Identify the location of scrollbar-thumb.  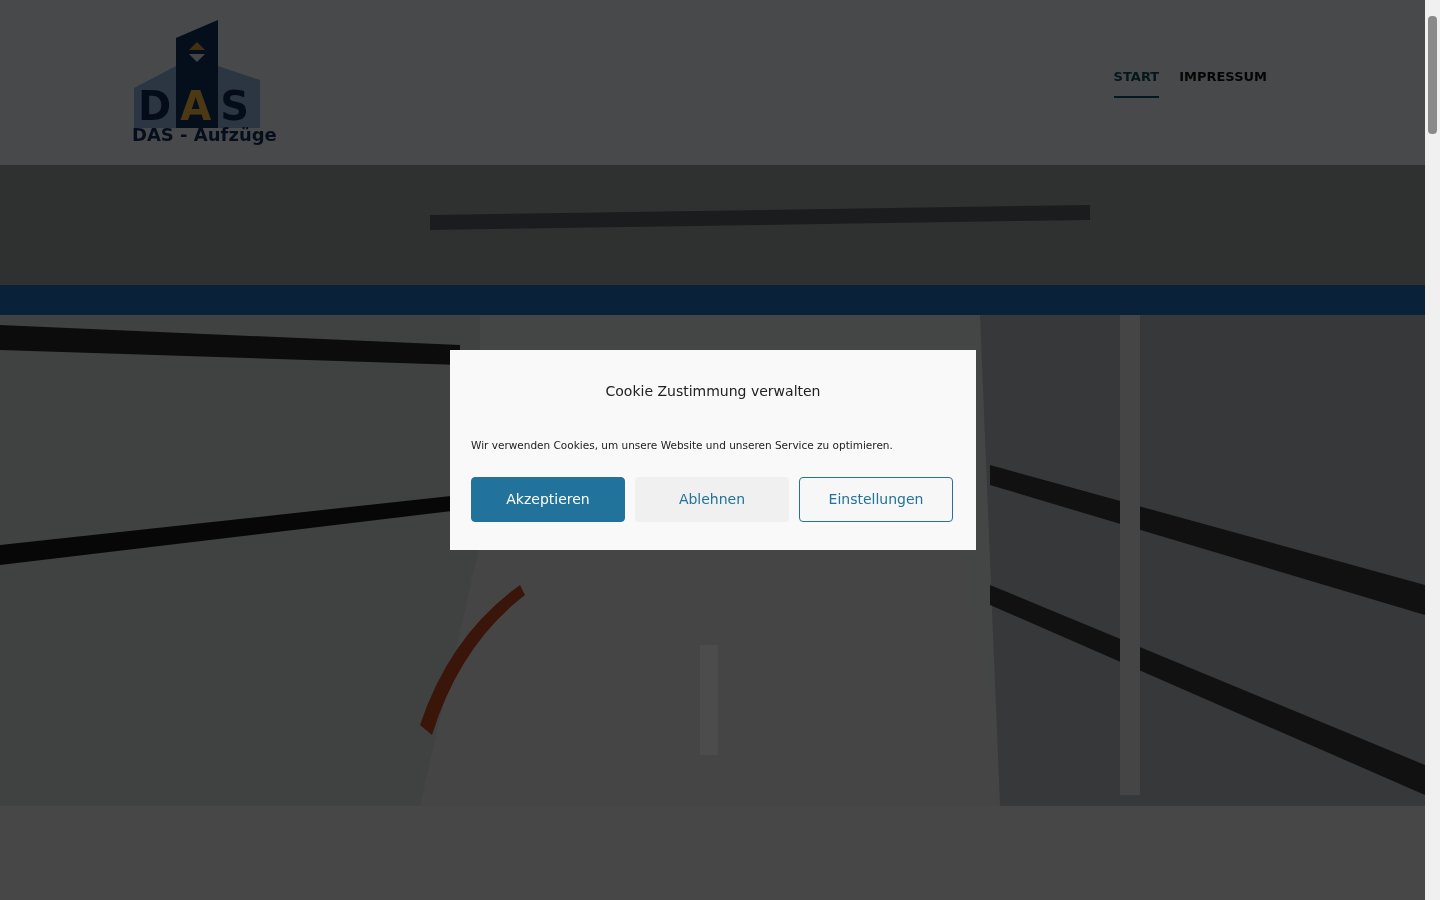
(1432, 75).